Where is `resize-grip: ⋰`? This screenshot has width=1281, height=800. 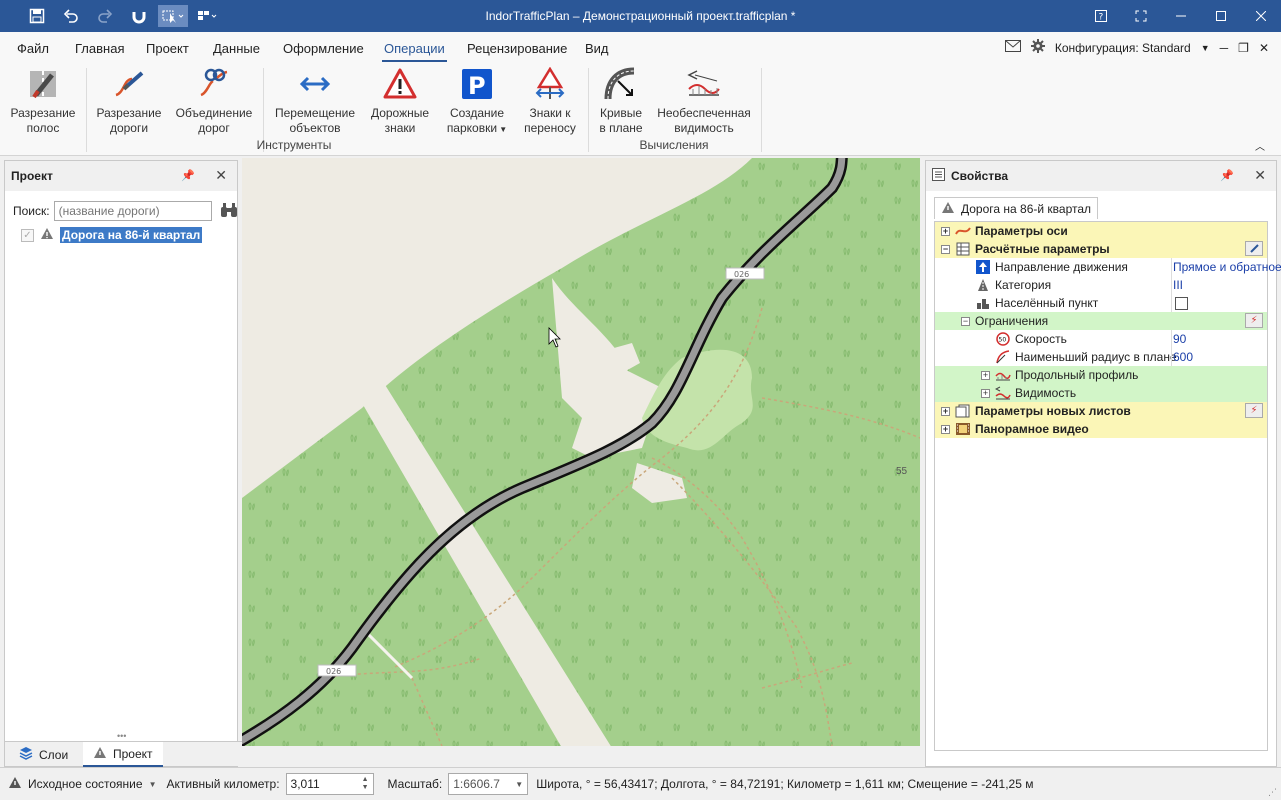
resize-grip: ⋰ is located at coordinates (1272, 792).